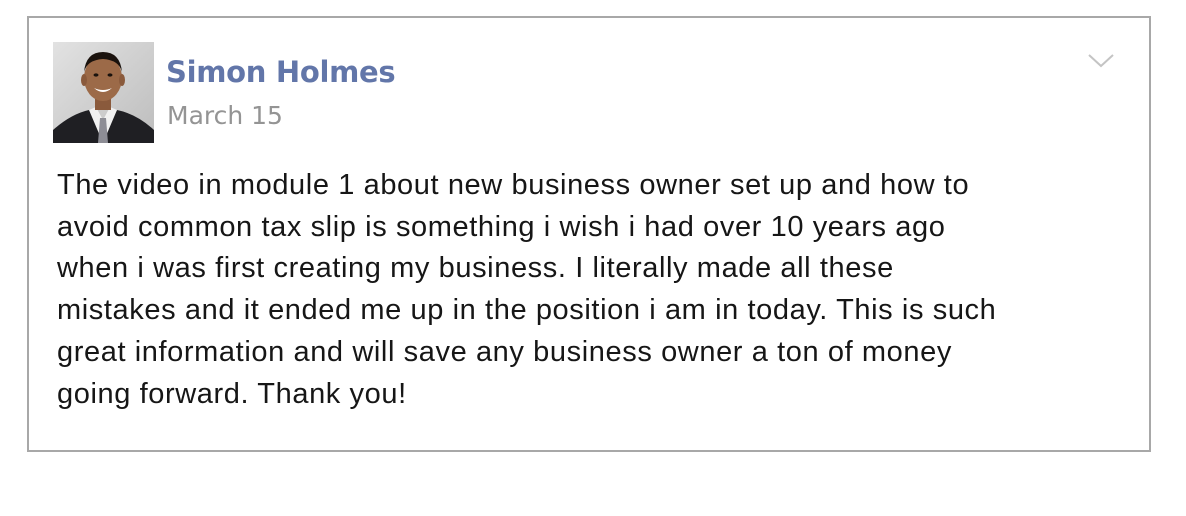  Describe the element at coordinates (281, 72) in the screenshot. I see `author-name: Simon Holmes` at that location.